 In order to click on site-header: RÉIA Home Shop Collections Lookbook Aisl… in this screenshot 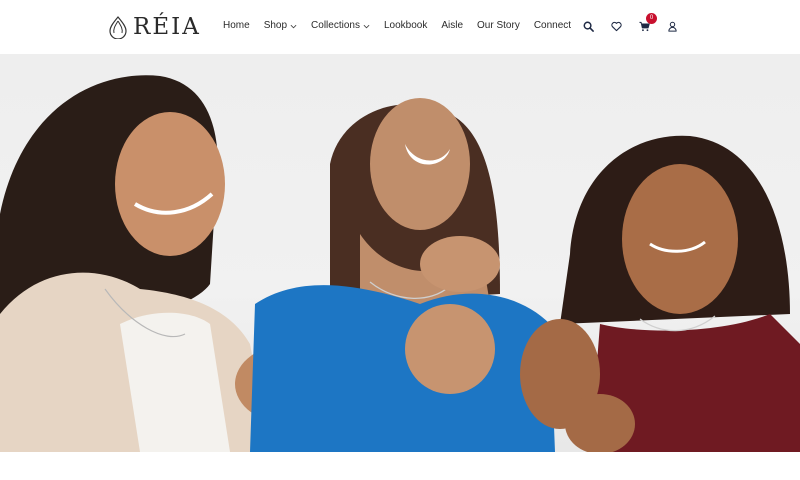, I will do `click(400, 27)`.